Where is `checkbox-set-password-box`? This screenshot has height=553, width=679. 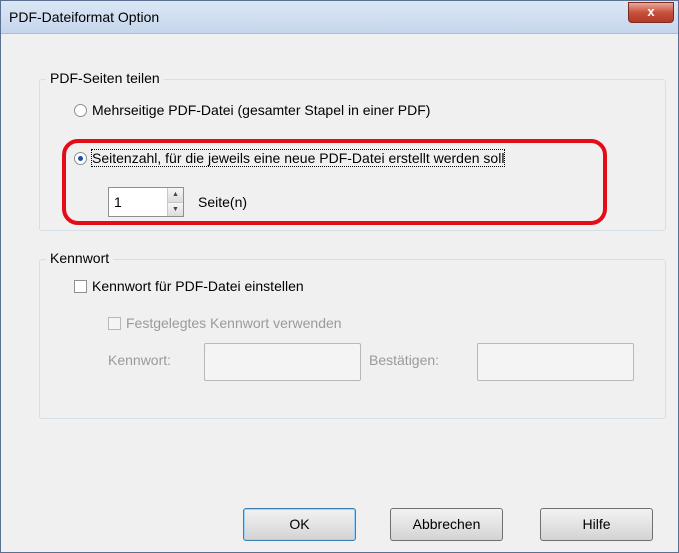
checkbox-set-password-box is located at coordinates (80, 286).